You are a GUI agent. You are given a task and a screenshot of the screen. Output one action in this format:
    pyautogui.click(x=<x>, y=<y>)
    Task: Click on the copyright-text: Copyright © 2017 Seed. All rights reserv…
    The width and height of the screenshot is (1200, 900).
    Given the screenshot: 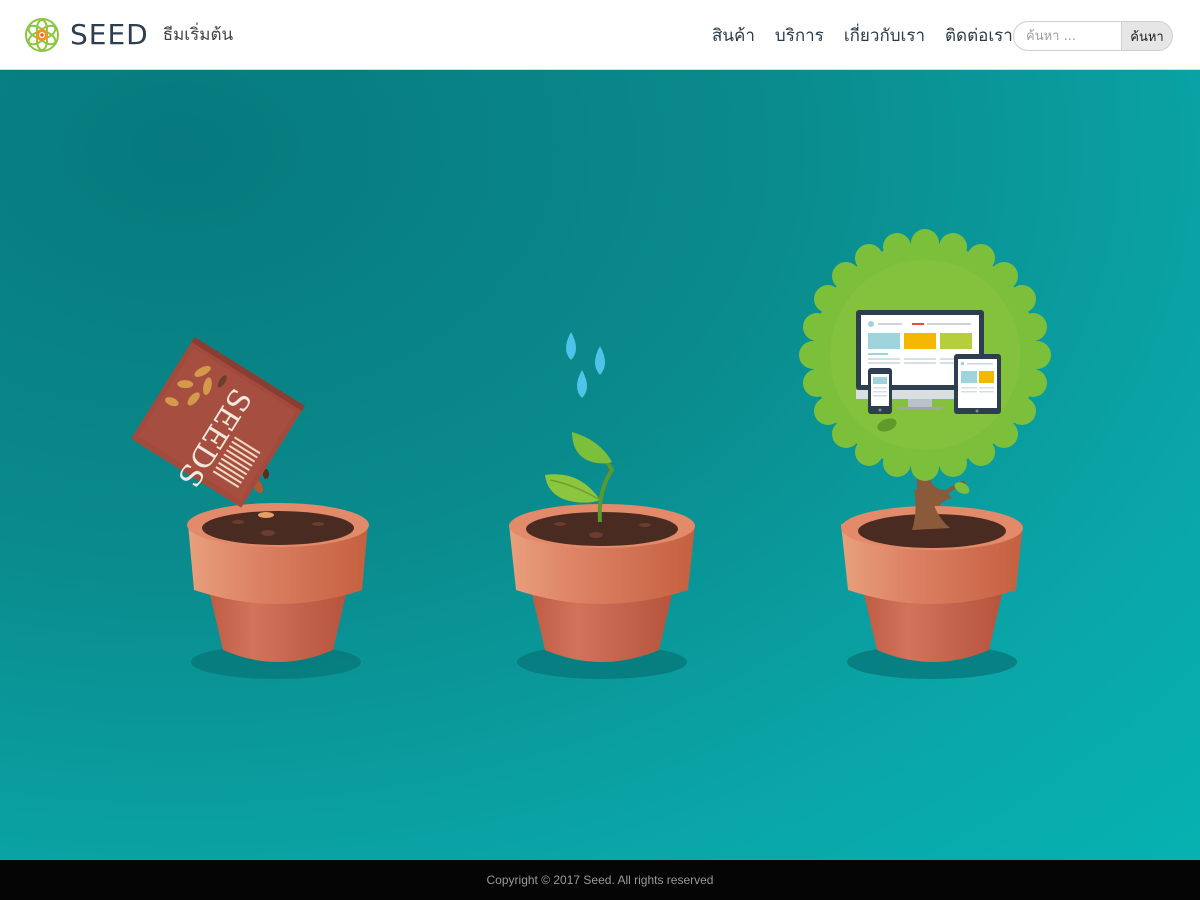 What is the action you would take?
    pyautogui.click(x=600, y=880)
    